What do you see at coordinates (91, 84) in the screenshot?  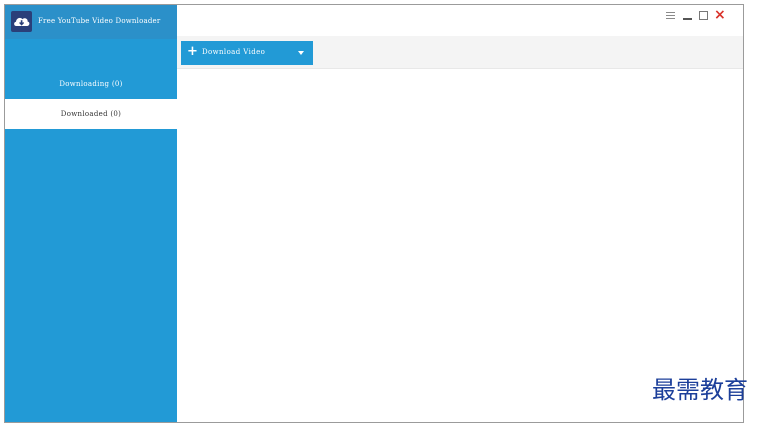 I see `sidebar-item-downloading: Downloading (0)` at bounding box center [91, 84].